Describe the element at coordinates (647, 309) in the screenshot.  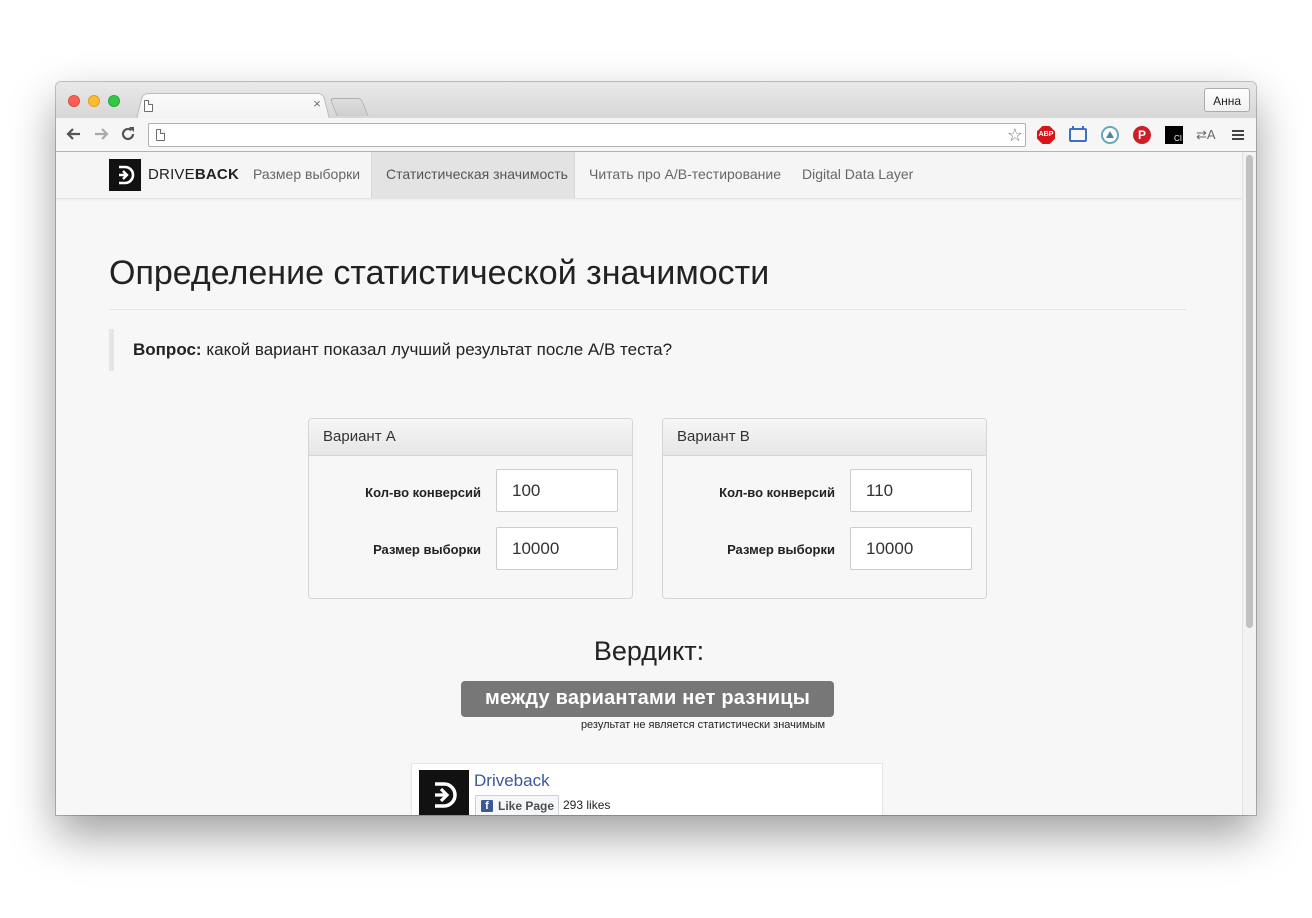
I see `title-divider` at that location.